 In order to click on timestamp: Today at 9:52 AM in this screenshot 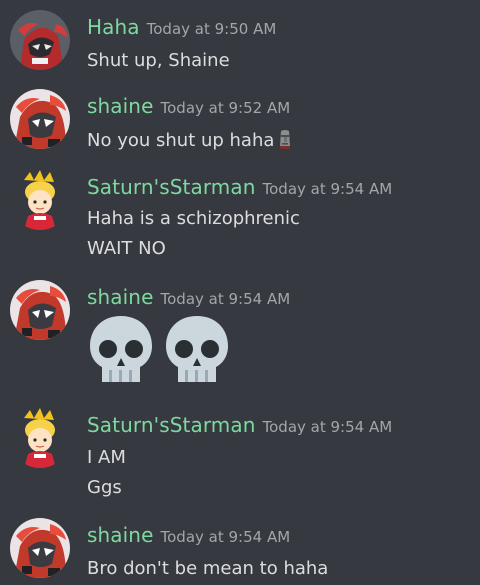, I will do `click(225, 108)`.